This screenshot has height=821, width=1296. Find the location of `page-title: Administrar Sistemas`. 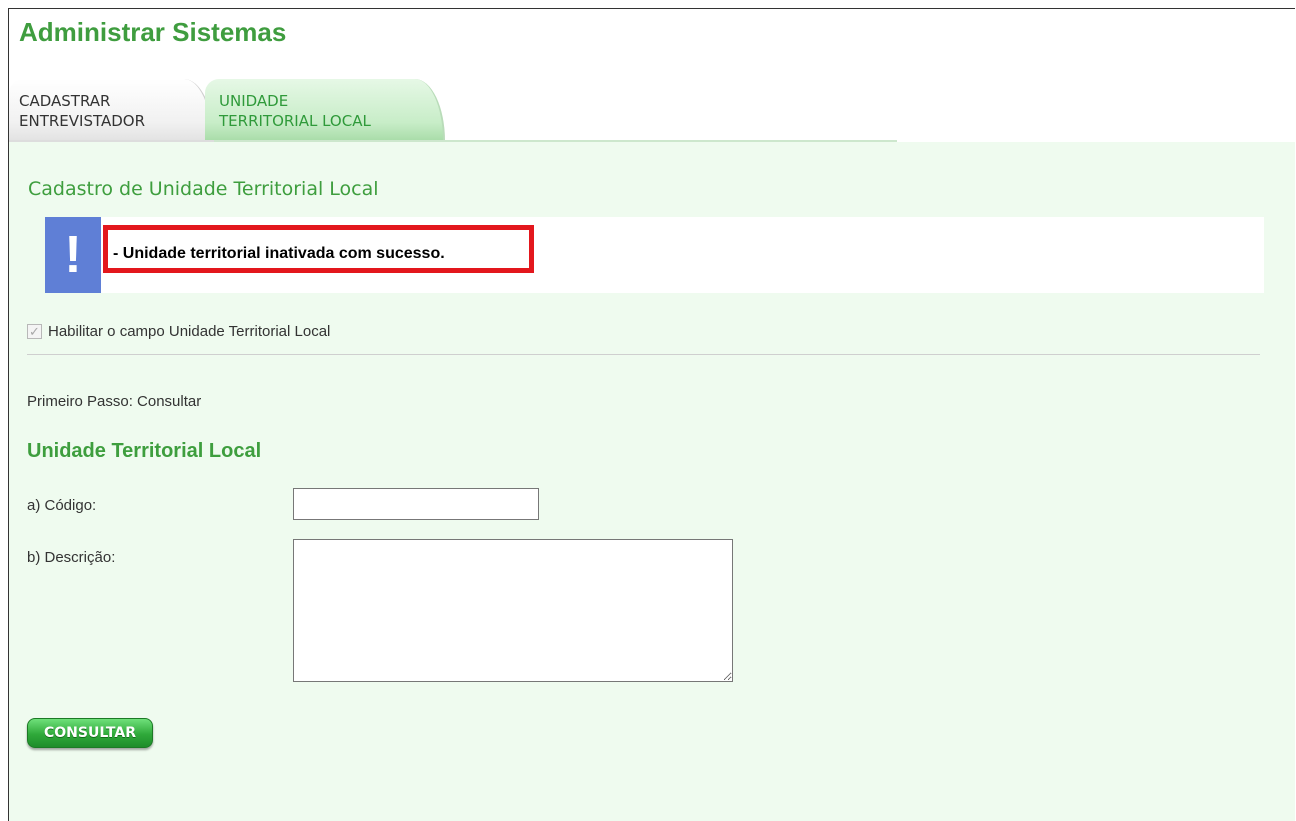

page-title: Administrar Sistemas is located at coordinates (153, 32).